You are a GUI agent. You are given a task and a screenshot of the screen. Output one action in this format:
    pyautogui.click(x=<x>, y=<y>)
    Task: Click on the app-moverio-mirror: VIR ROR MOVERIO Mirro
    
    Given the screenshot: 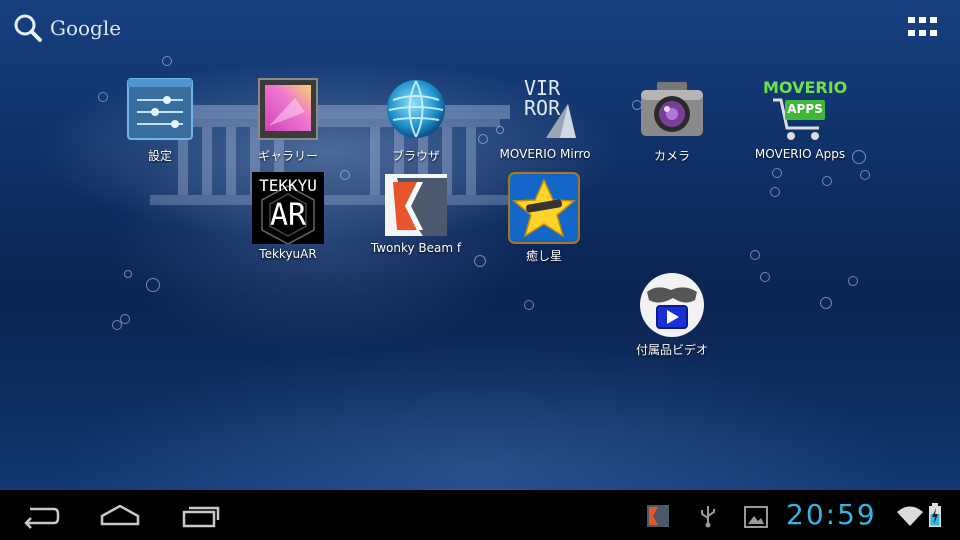 What is the action you would take?
    pyautogui.click(x=545, y=119)
    